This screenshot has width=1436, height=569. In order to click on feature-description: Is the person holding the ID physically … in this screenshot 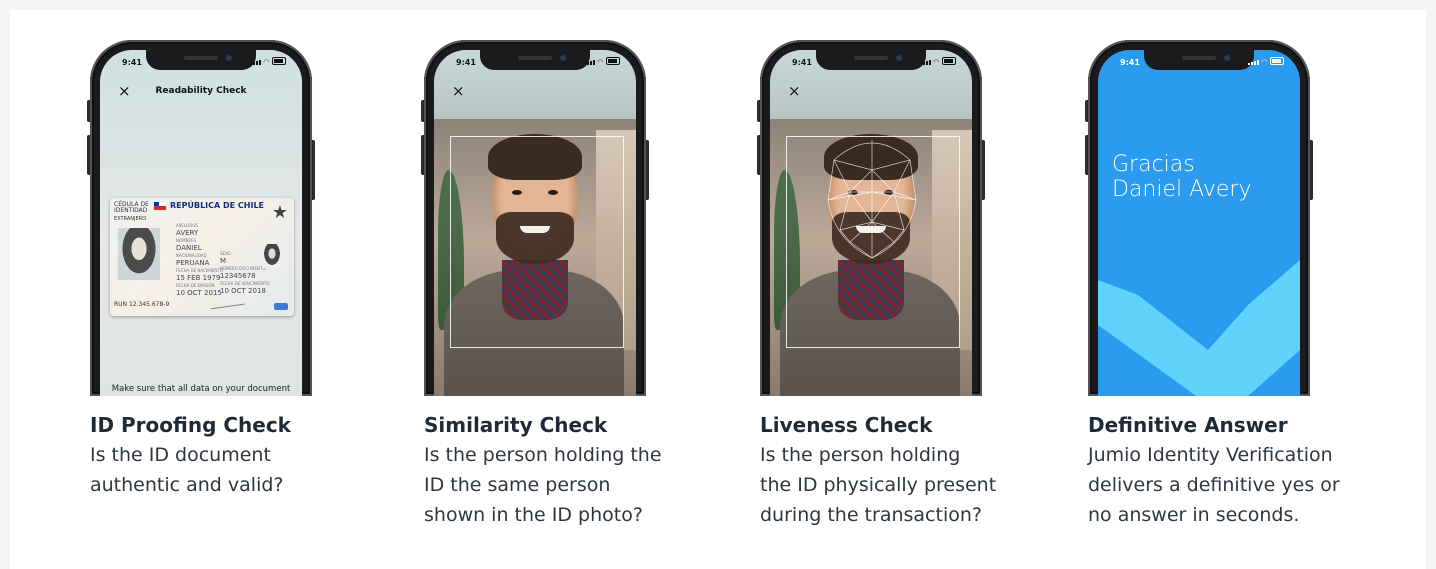, I will do `click(878, 485)`.